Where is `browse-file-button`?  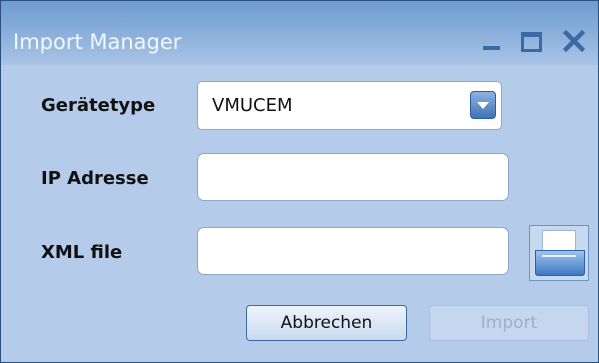
browse-file-button is located at coordinates (559, 253).